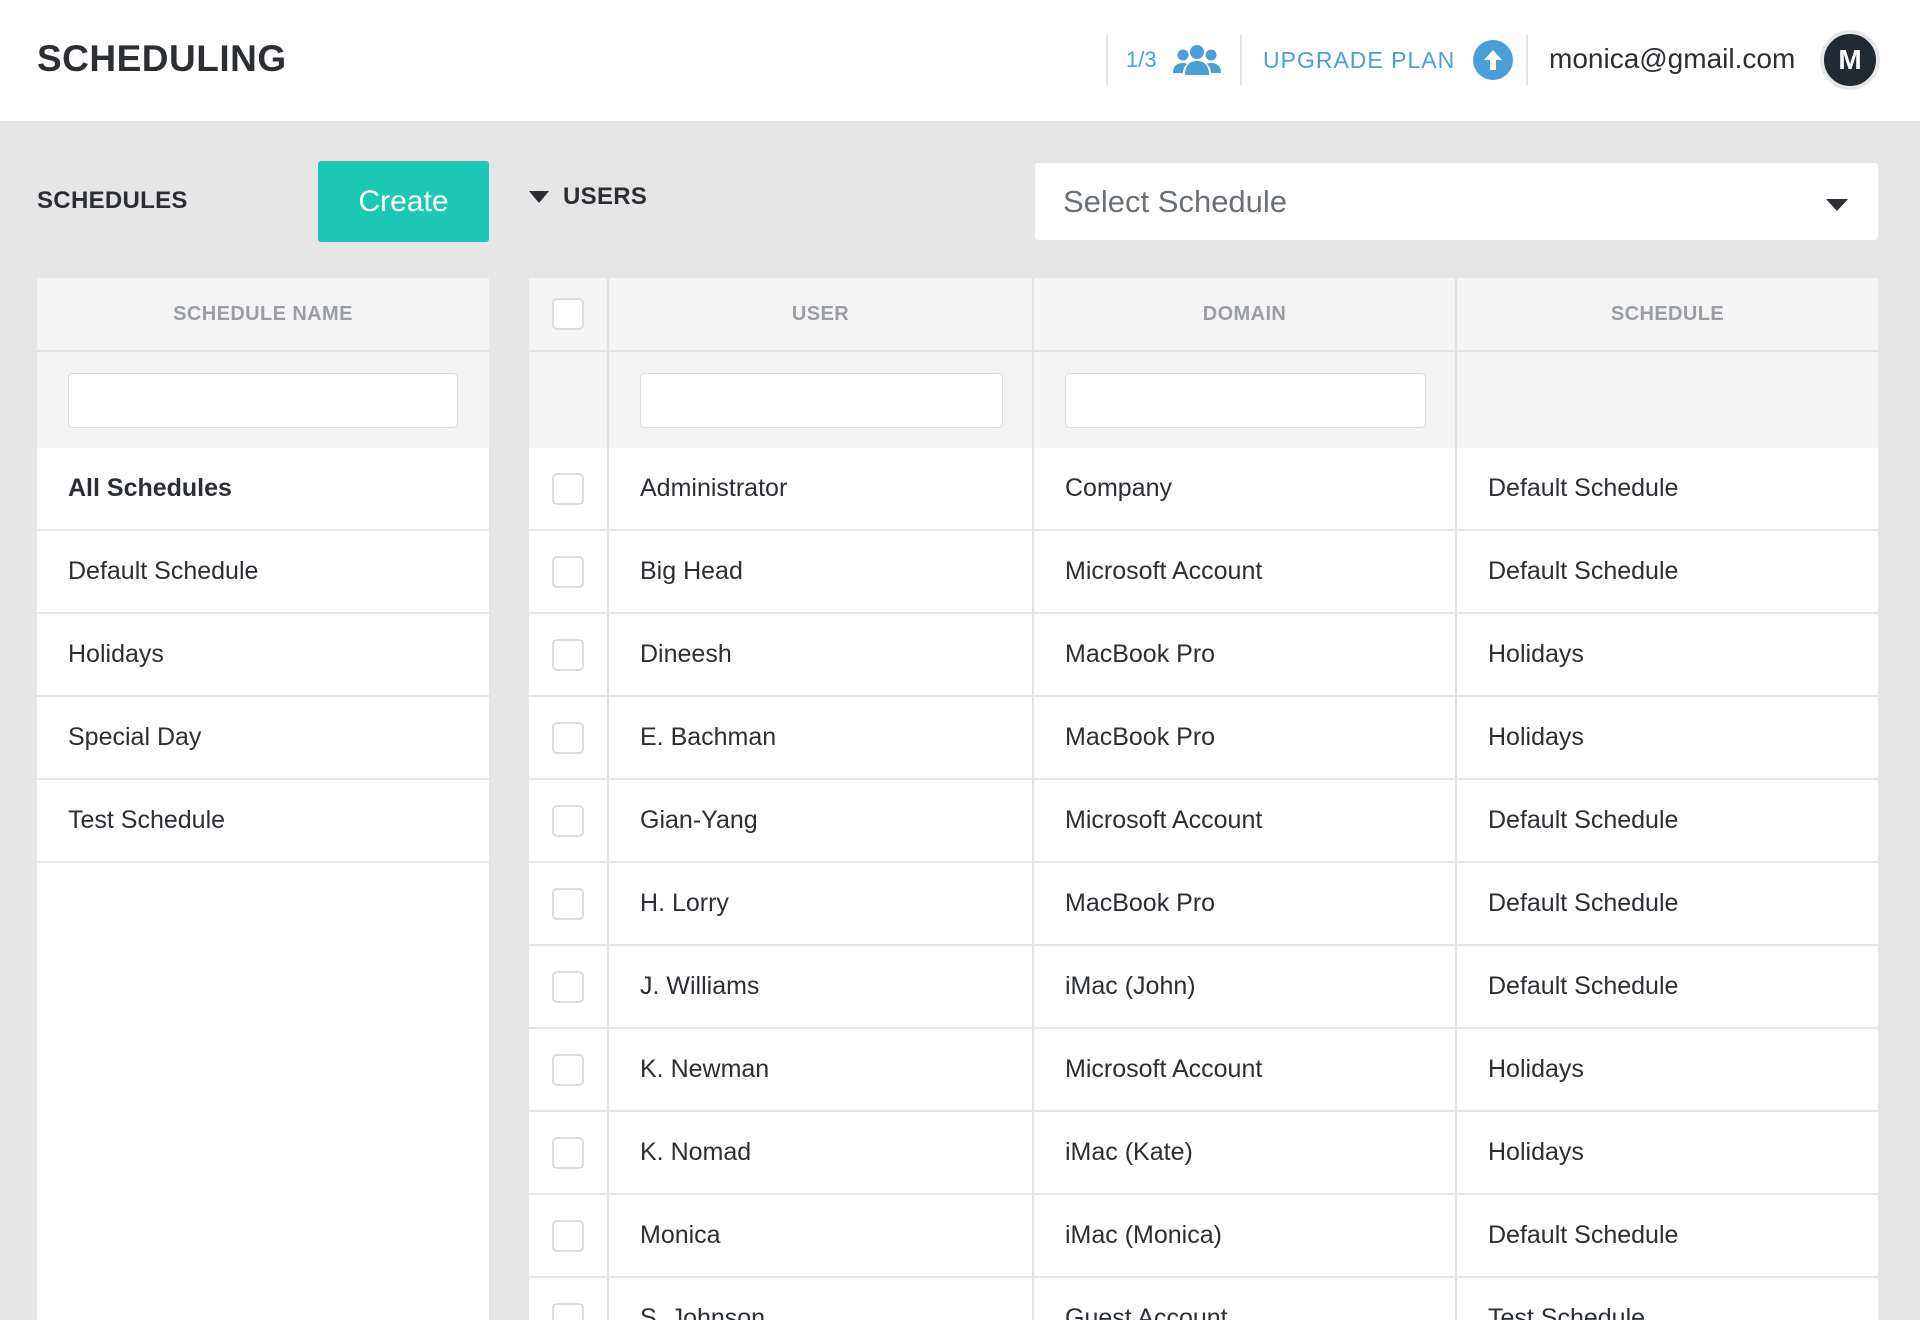 The width and height of the screenshot is (1920, 1320). Describe the element at coordinates (1837, 202) in the screenshot. I see `chevron-down-icon` at that location.